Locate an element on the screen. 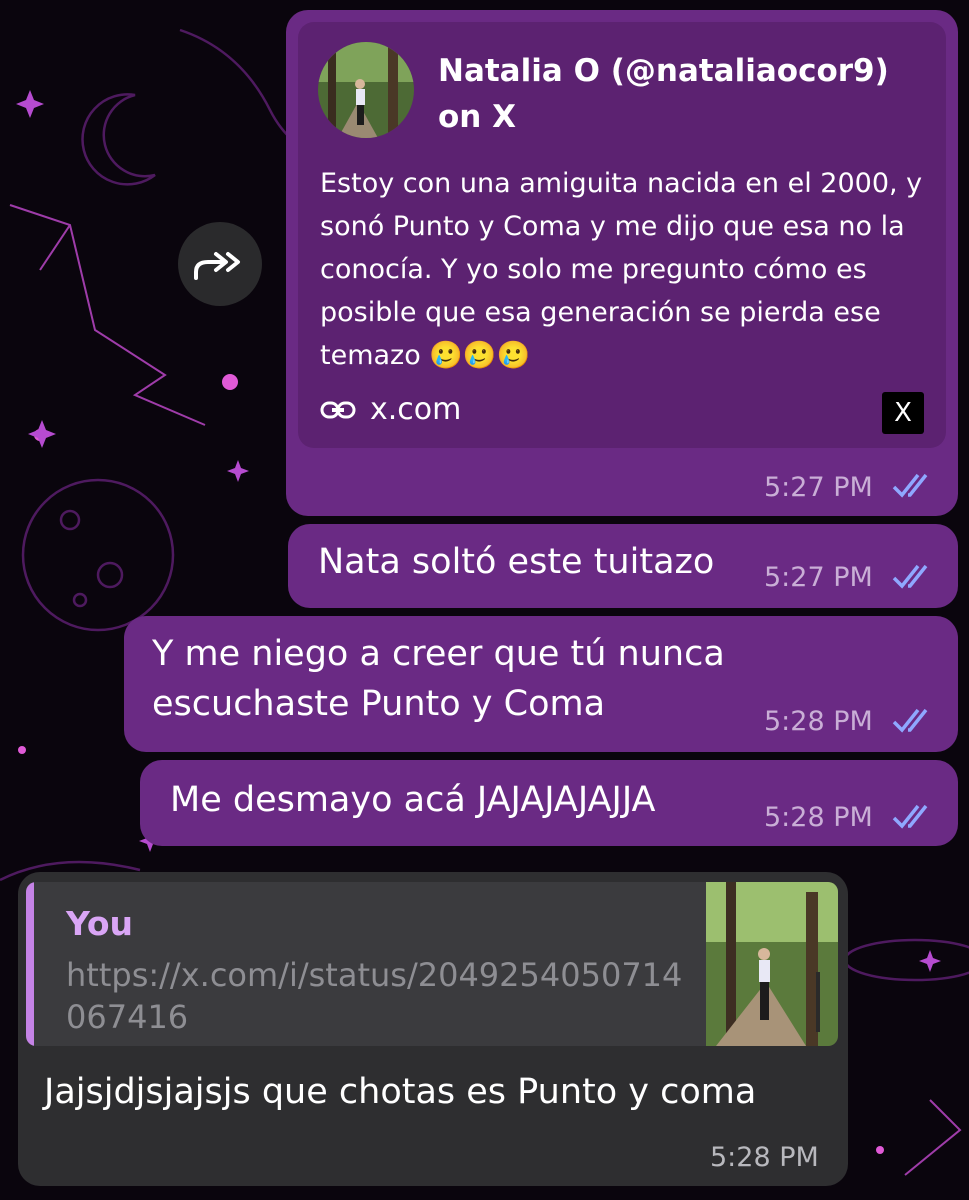 The image size is (969, 1200). avatar is located at coordinates (366, 90).